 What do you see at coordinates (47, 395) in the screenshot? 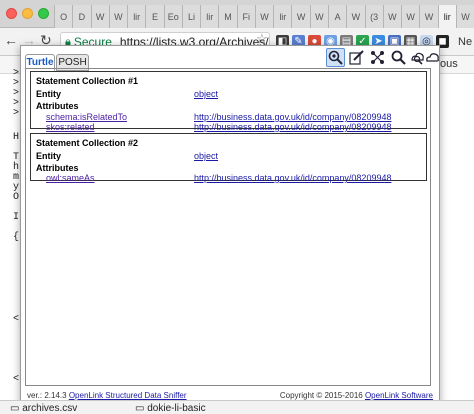
I see `version-text: ver.: 2.14.3` at bounding box center [47, 395].